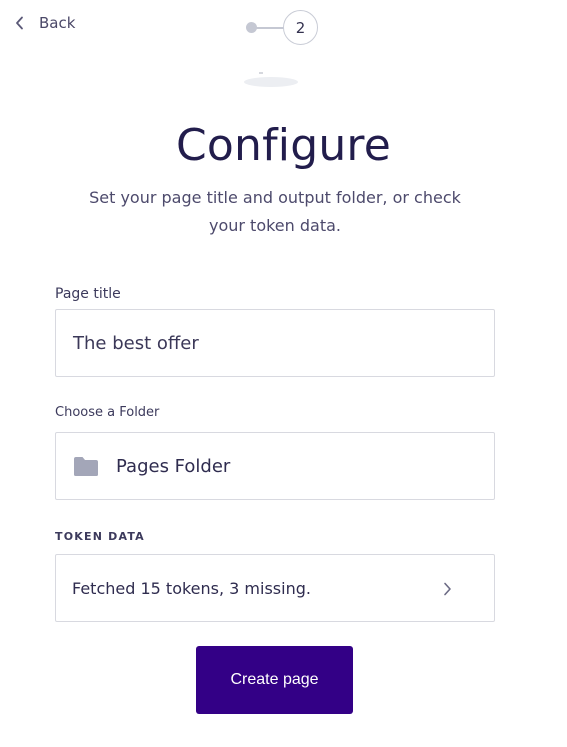 This screenshot has height=747, width=567. What do you see at coordinates (275, 466) in the screenshot?
I see `folder-select: Pages Folder` at bounding box center [275, 466].